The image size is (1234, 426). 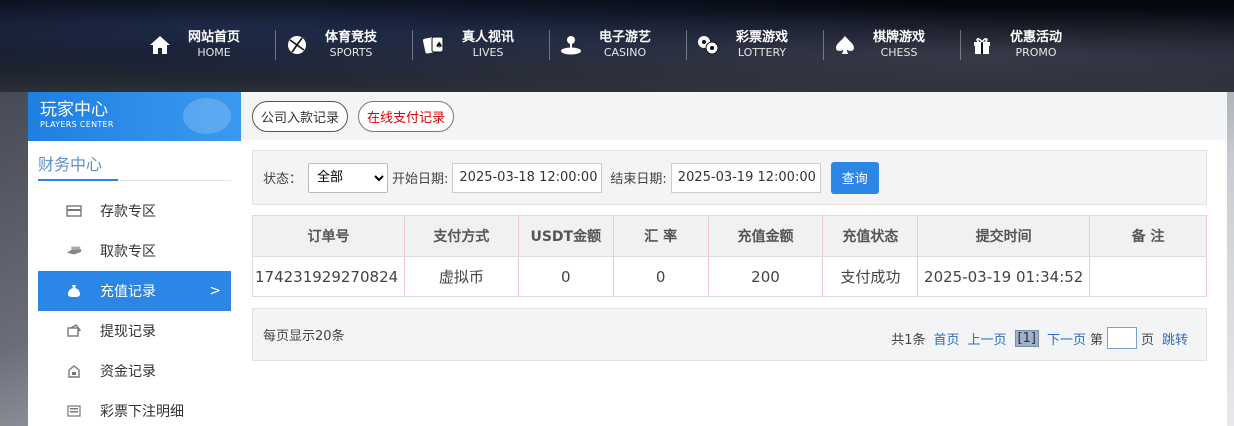 I want to click on table-header-row: 订单号 支付方式 USDT金额 汇 率 充值金额 充值状态 提交时间 备 注, so click(x=729, y=236).